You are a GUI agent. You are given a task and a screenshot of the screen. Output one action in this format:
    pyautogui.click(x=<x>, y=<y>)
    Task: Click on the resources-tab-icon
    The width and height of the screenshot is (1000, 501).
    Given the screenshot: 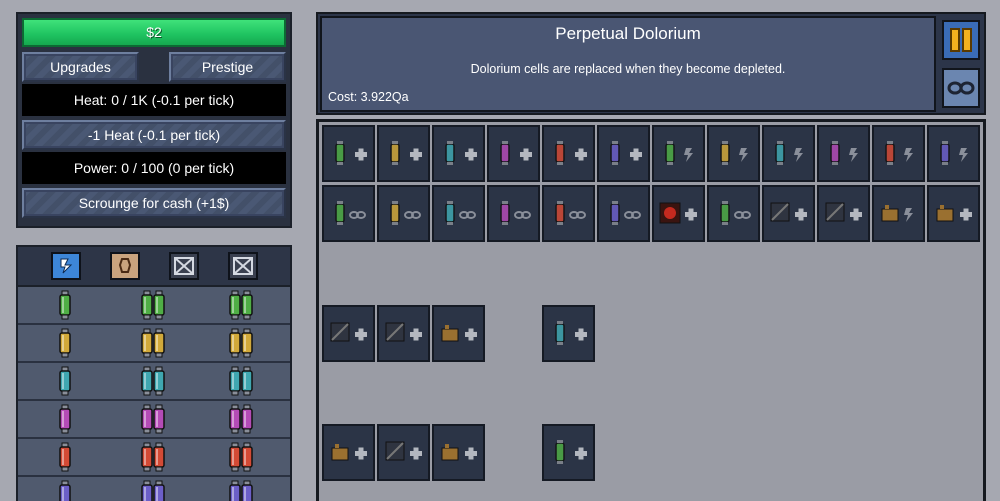 What is the action you would take?
    pyautogui.click(x=124, y=266)
    